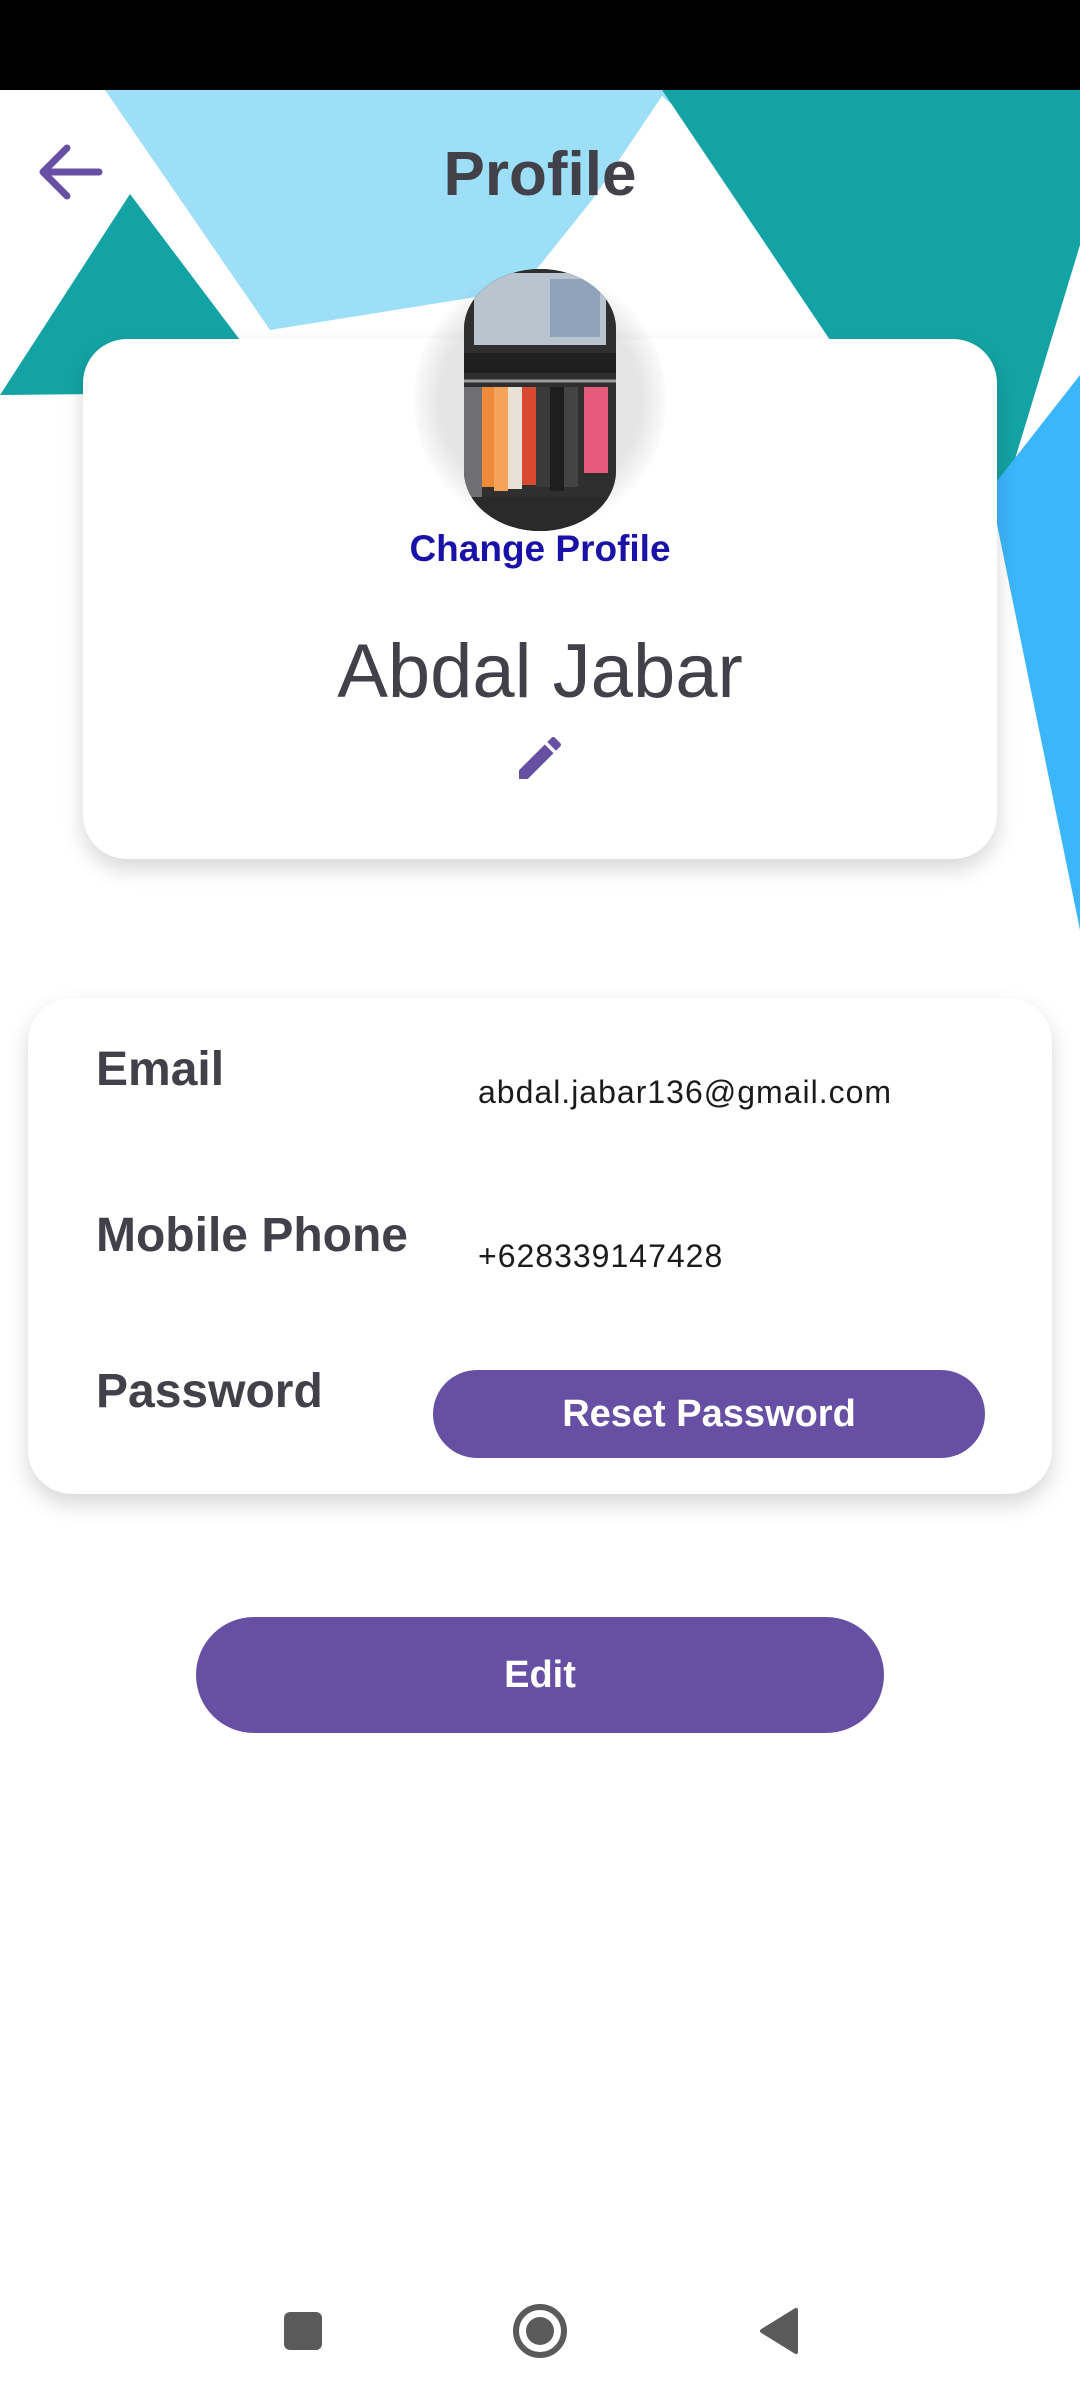 The width and height of the screenshot is (1080, 2400). Describe the element at coordinates (540, 1675) in the screenshot. I see `edit-button: Edit` at that location.